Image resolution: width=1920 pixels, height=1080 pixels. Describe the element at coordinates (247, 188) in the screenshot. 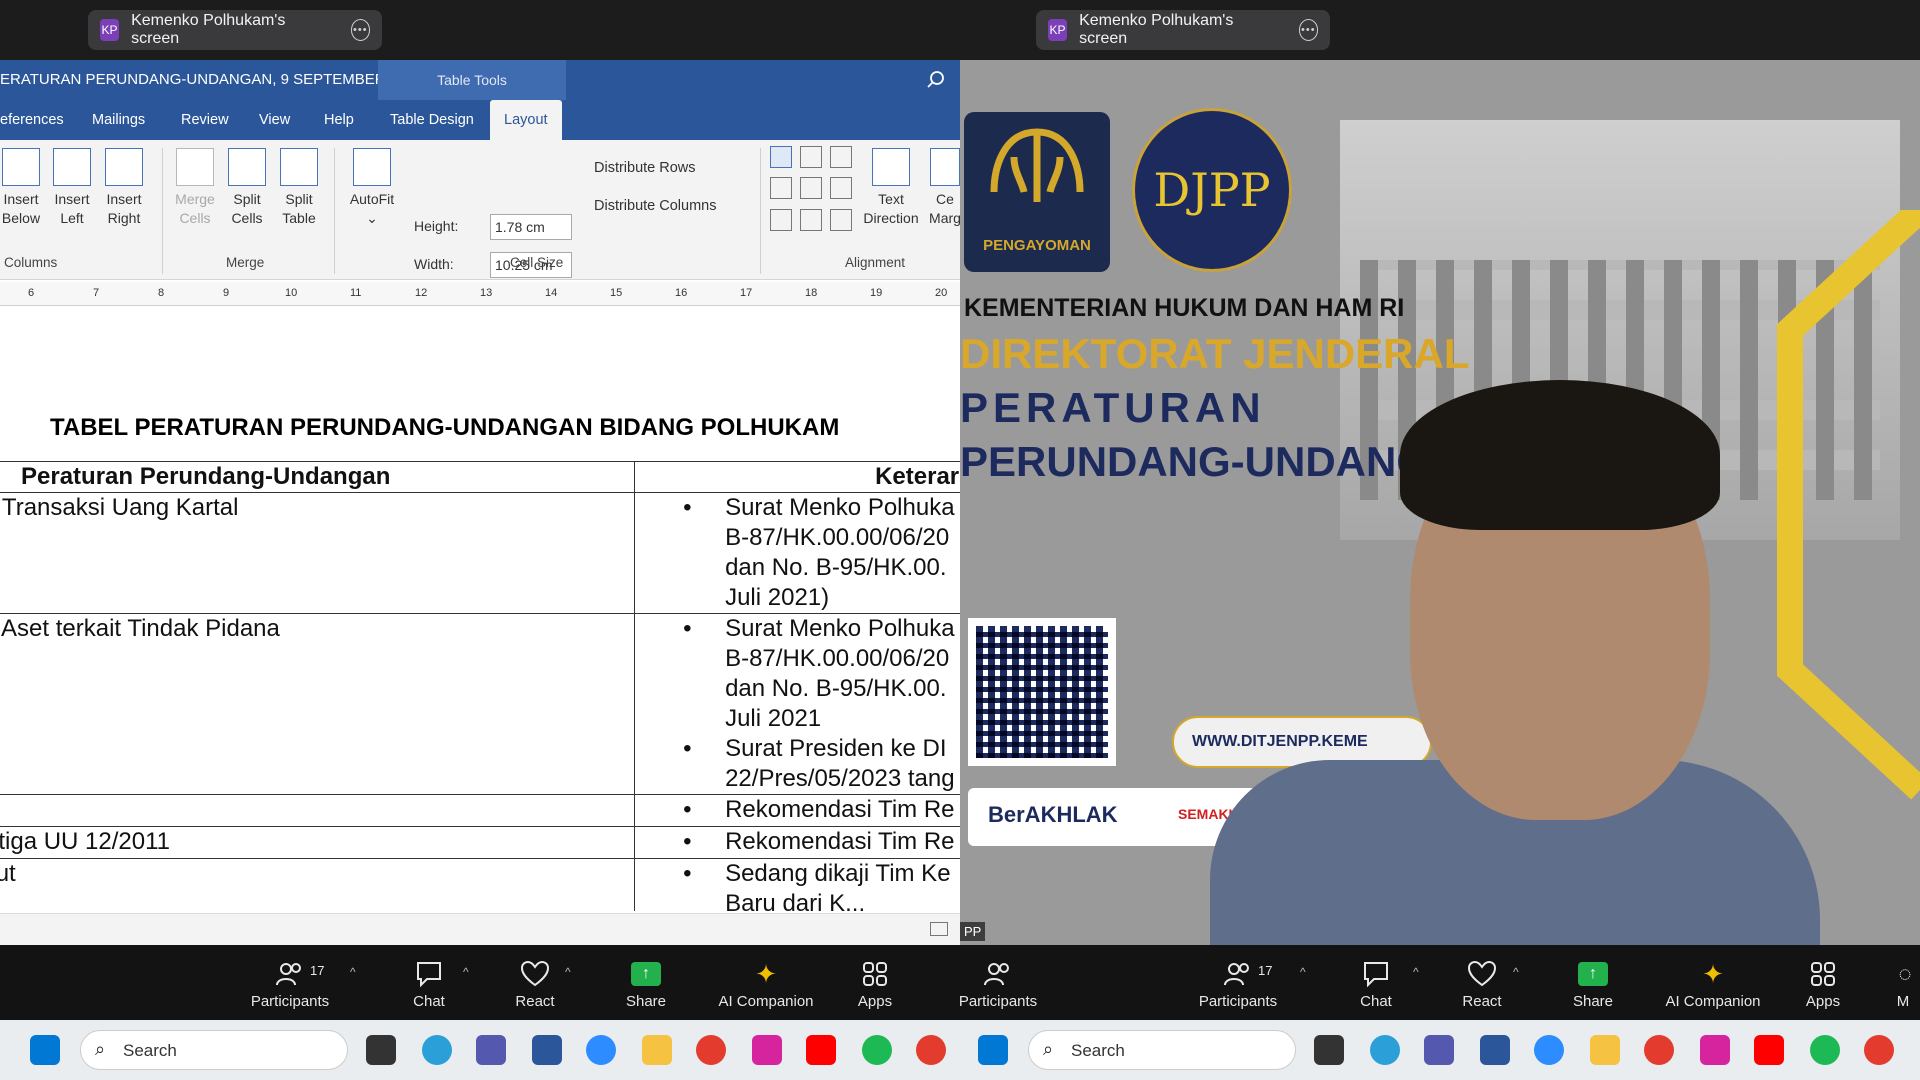

I see `split-cells-button: Split Cells` at that location.